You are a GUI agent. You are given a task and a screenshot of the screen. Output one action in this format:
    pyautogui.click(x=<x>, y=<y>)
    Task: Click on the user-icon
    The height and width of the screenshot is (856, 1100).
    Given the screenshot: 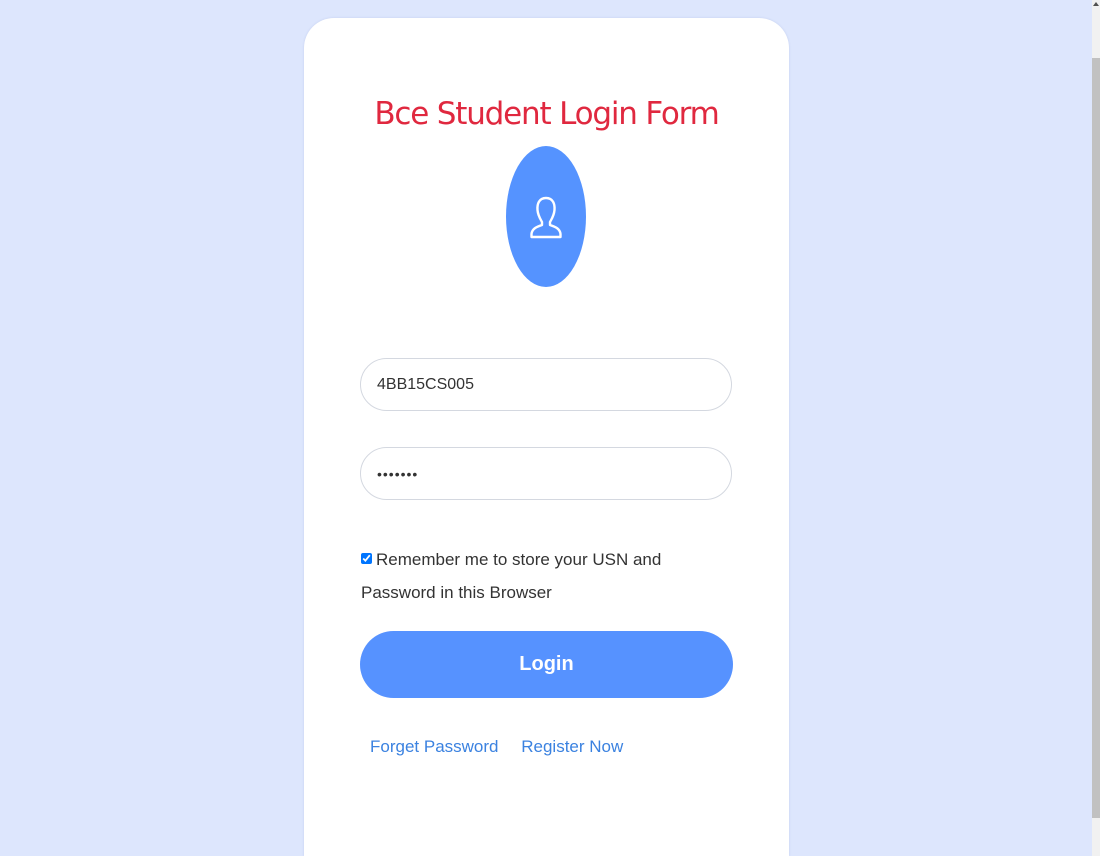 What is the action you would take?
    pyautogui.click(x=546, y=217)
    